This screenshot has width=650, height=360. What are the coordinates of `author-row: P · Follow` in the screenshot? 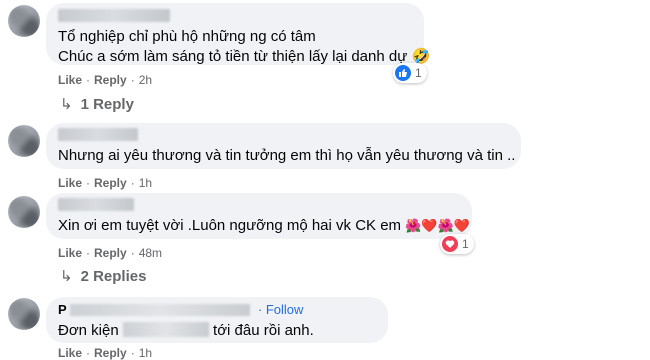 It's located at (217, 310).